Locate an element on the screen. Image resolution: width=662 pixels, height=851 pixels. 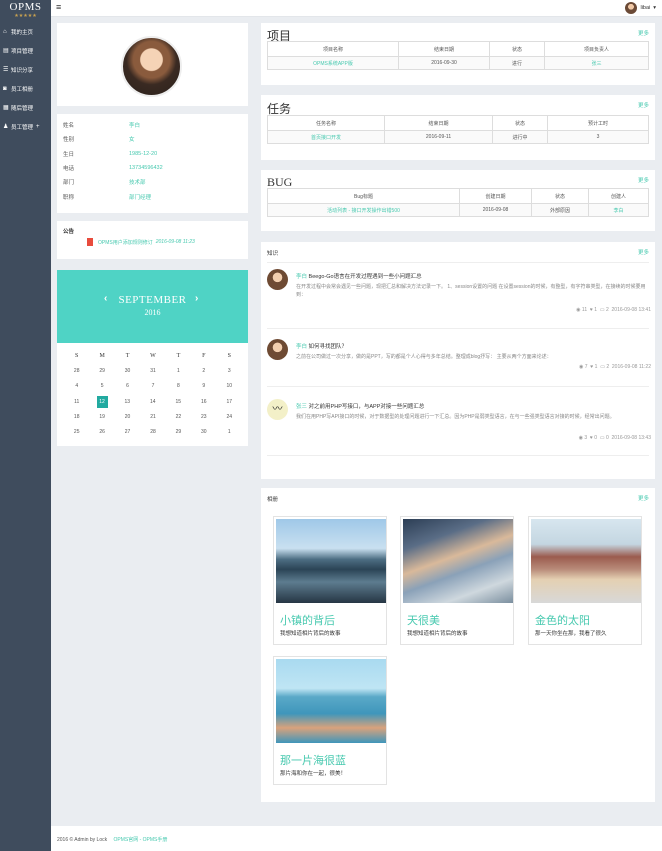
project-name-link: OPMS系统APP版 is located at coordinates (333, 63).